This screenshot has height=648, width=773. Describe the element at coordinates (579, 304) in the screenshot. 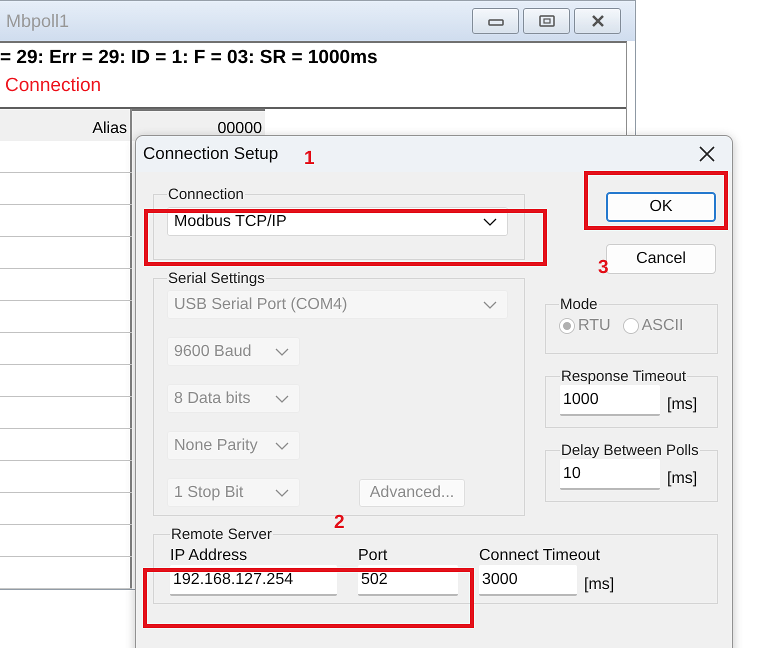

I see `group-label: Mode` at that location.